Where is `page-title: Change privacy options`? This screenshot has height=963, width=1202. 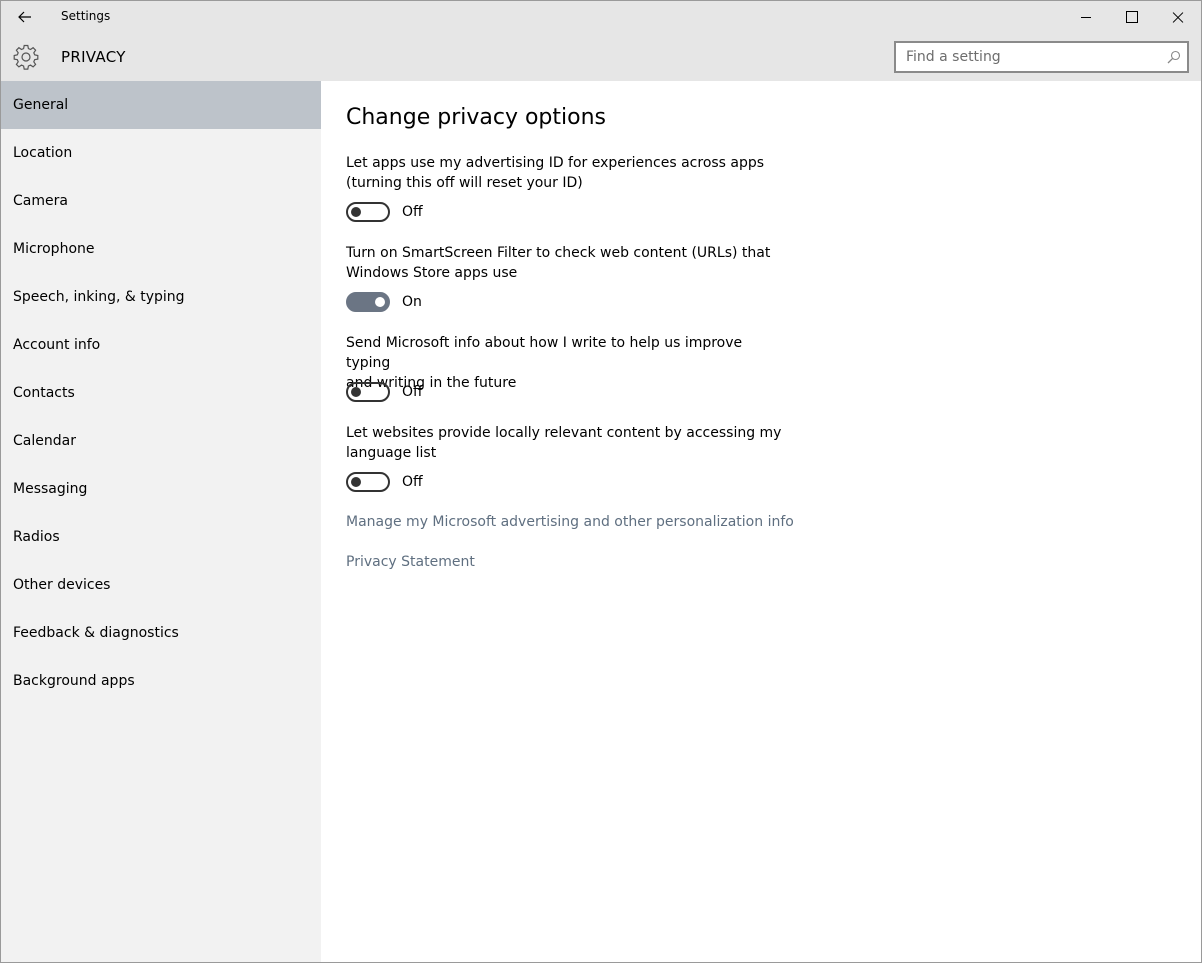
page-title: Change privacy options is located at coordinates (476, 117).